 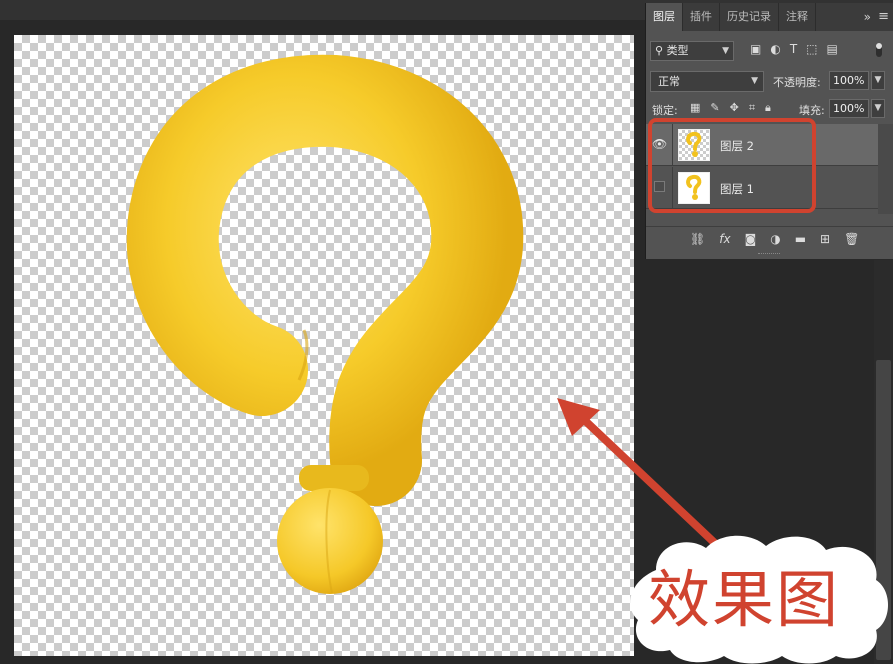 What do you see at coordinates (812, 110) in the screenshot?
I see `fill-label: 填充:` at bounding box center [812, 110].